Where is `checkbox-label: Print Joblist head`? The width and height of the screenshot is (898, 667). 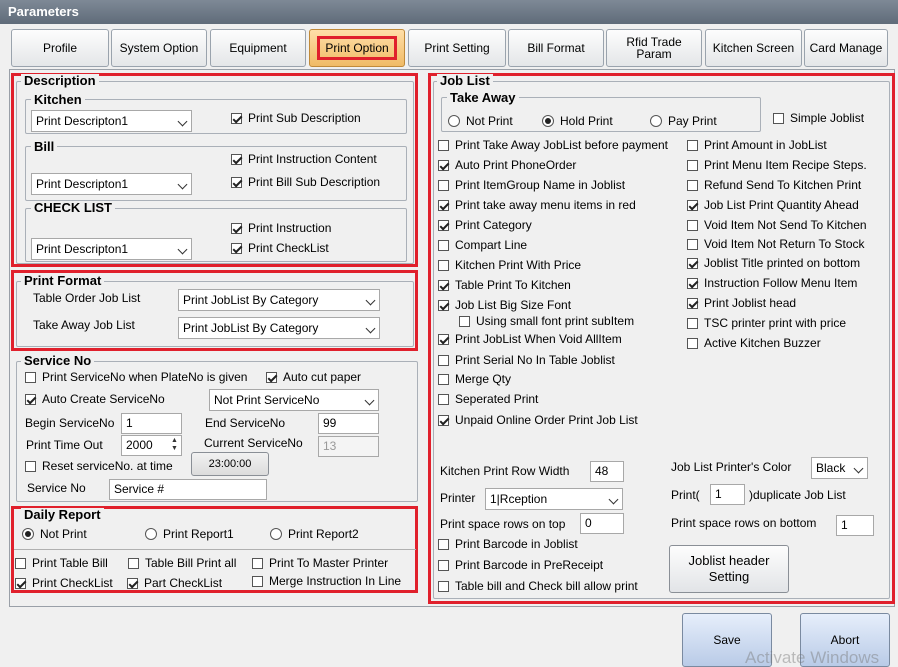 checkbox-label: Print Joblist head is located at coordinates (750, 303).